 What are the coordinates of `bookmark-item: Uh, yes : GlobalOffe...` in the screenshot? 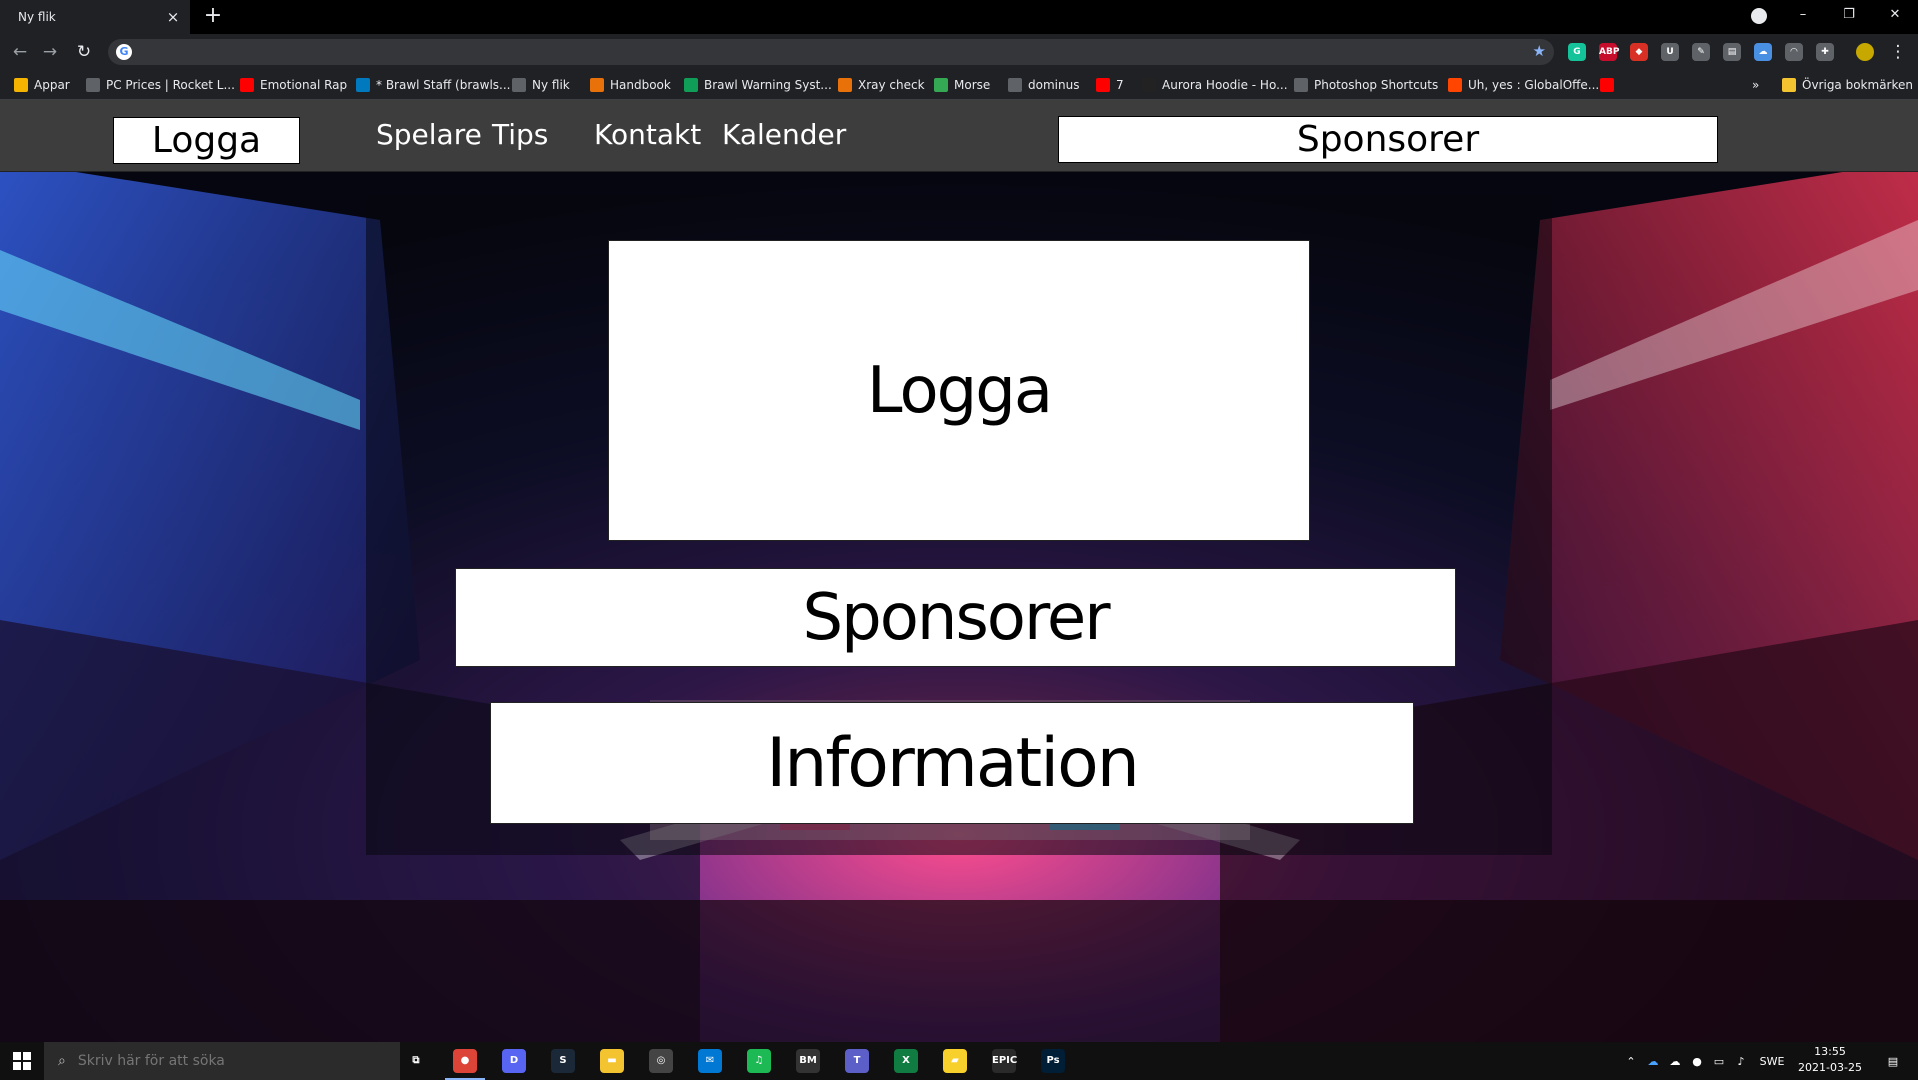 It's located at (1523, 85).